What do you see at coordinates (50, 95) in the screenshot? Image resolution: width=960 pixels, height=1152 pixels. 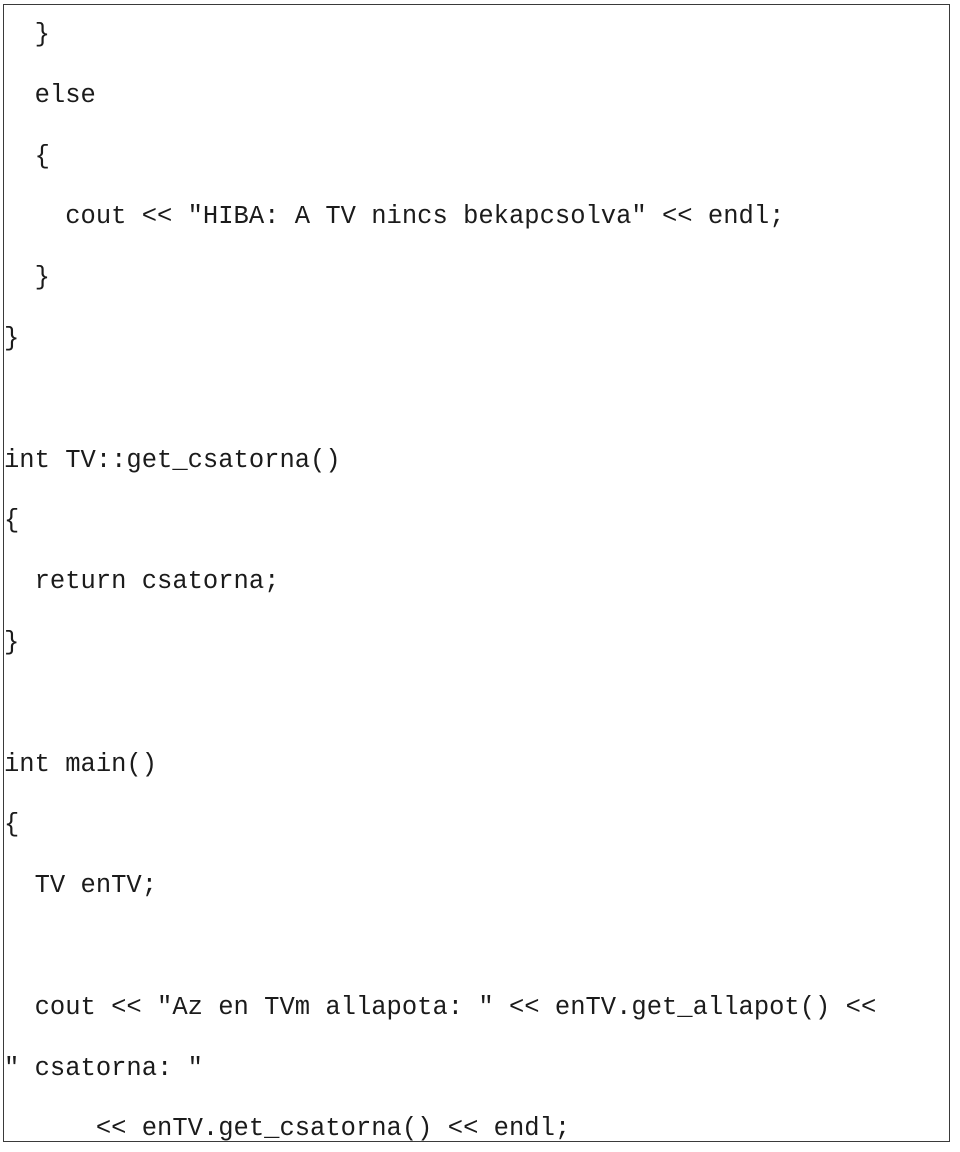 I see `code-line: else` at bounding box center [50, 95].